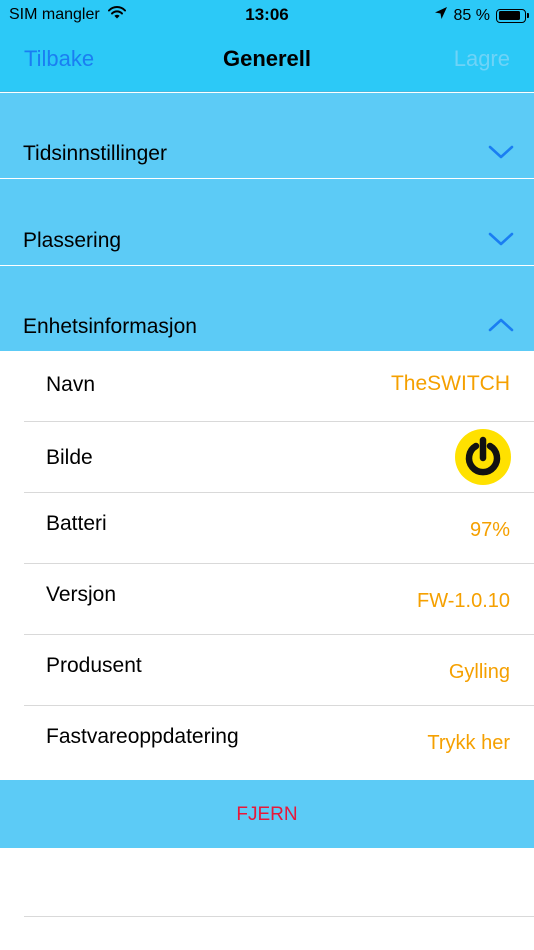 This screenshot has height=950, width=534. I want to click on row-battery-value: 97%, so click(489, 530).